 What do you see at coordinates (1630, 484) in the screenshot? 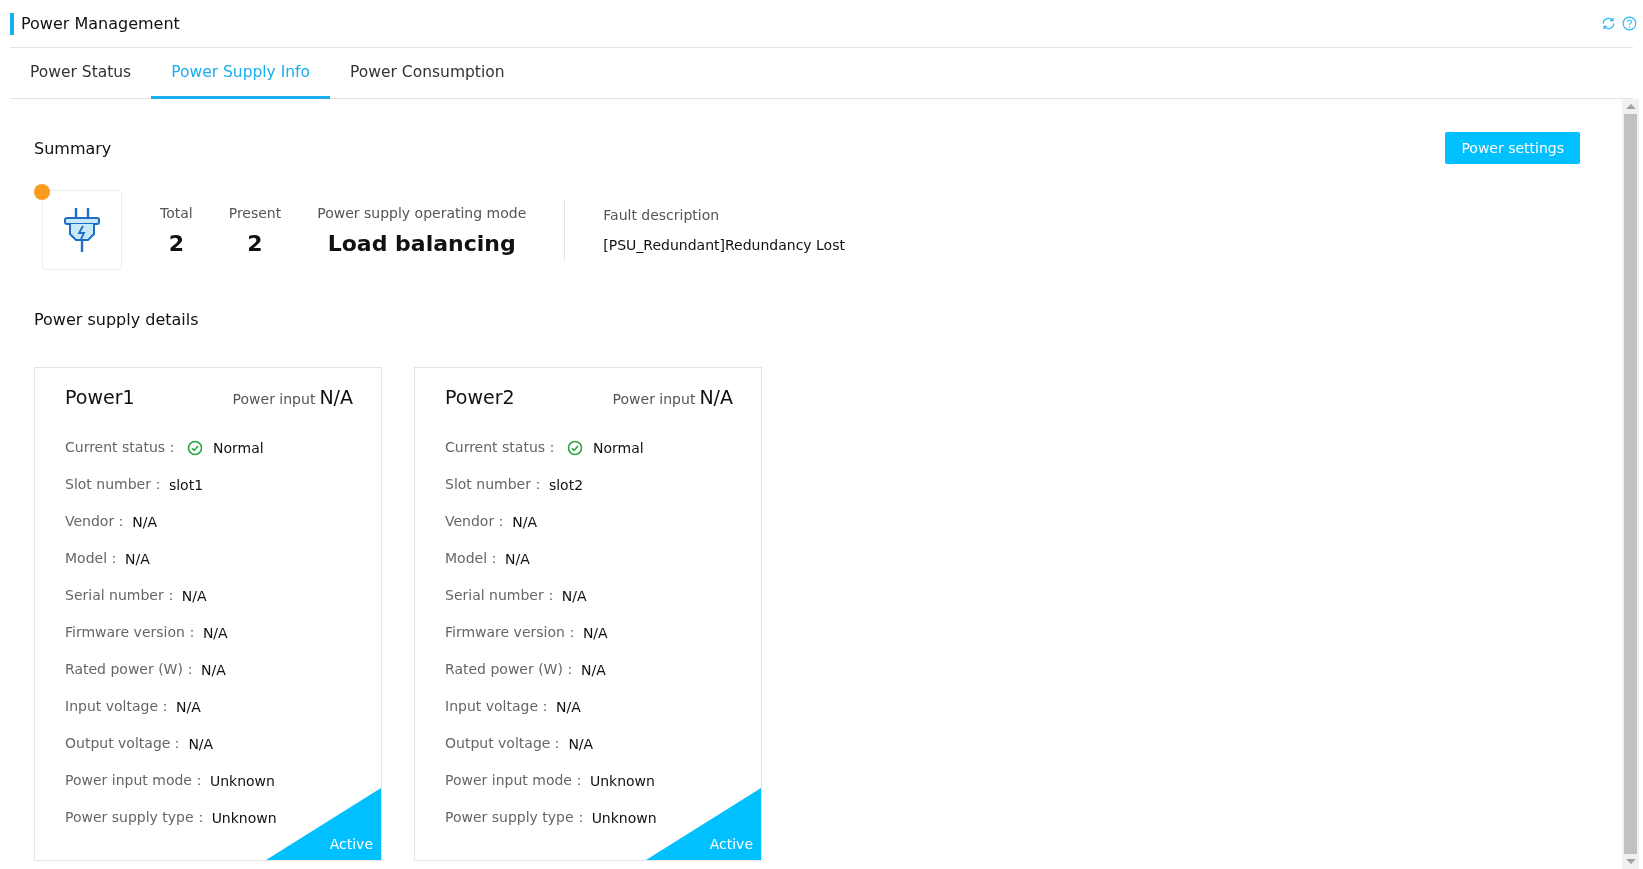
I see `scrollbar` at bounding box center [1630, 484].